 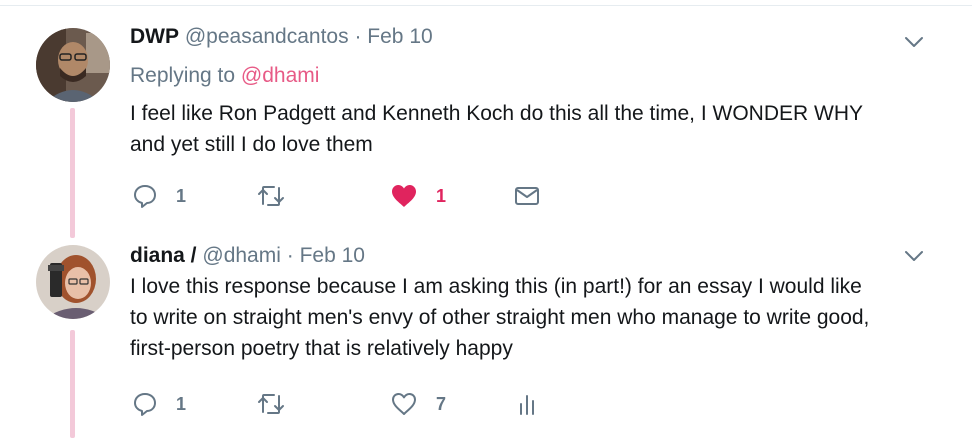 I want to click on tweet-header: diana / @dhami · Feb 10, so click(x=247, y=256).